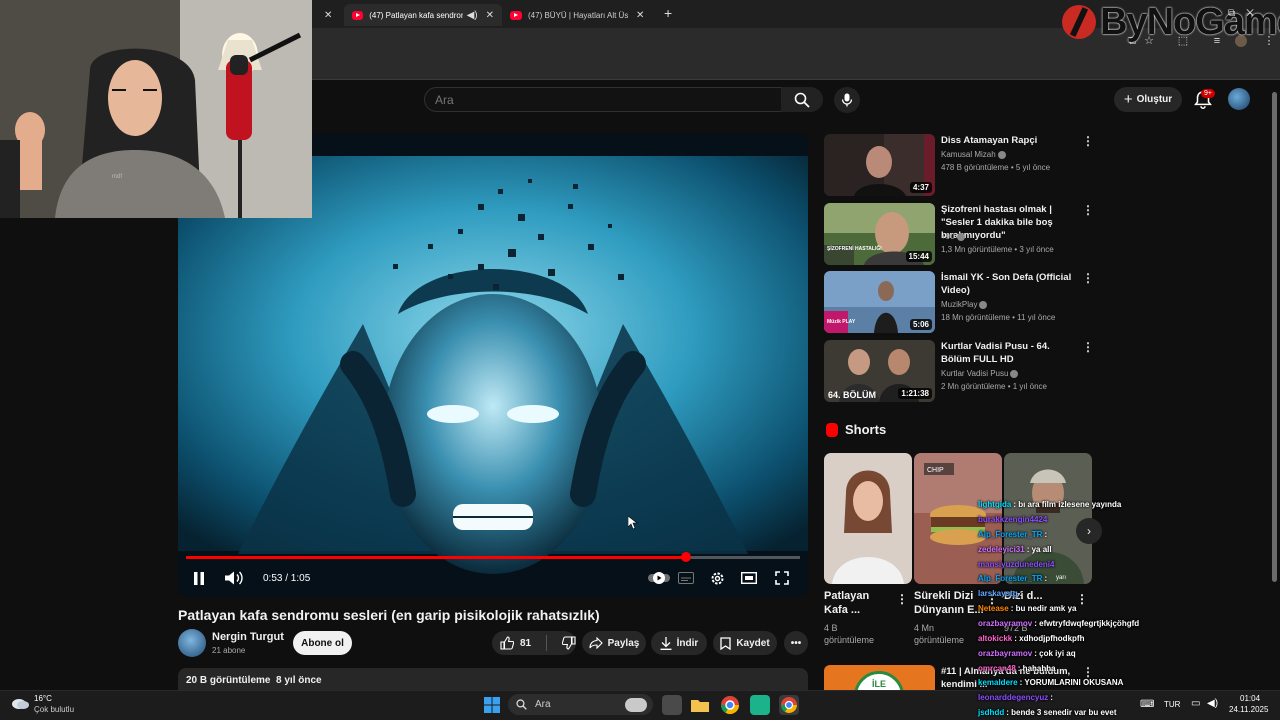 Image resolution: width=1280 pixels, height=720 pixels. Describe the element at coordinates (580, 15) in the screenshot. I see `tab-inactive: (47) BÜYÜ | Hayatları Alt Üst Ed ✕` at that location.